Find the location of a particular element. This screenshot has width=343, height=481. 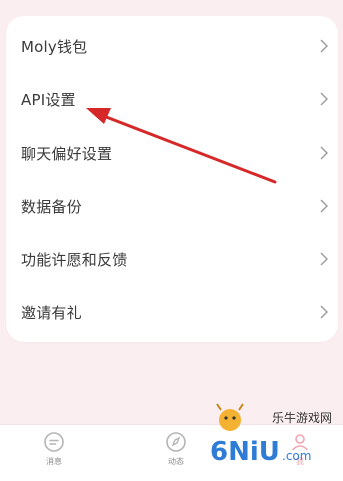

tab-profile: 我 is located at coordinates (300, 449).